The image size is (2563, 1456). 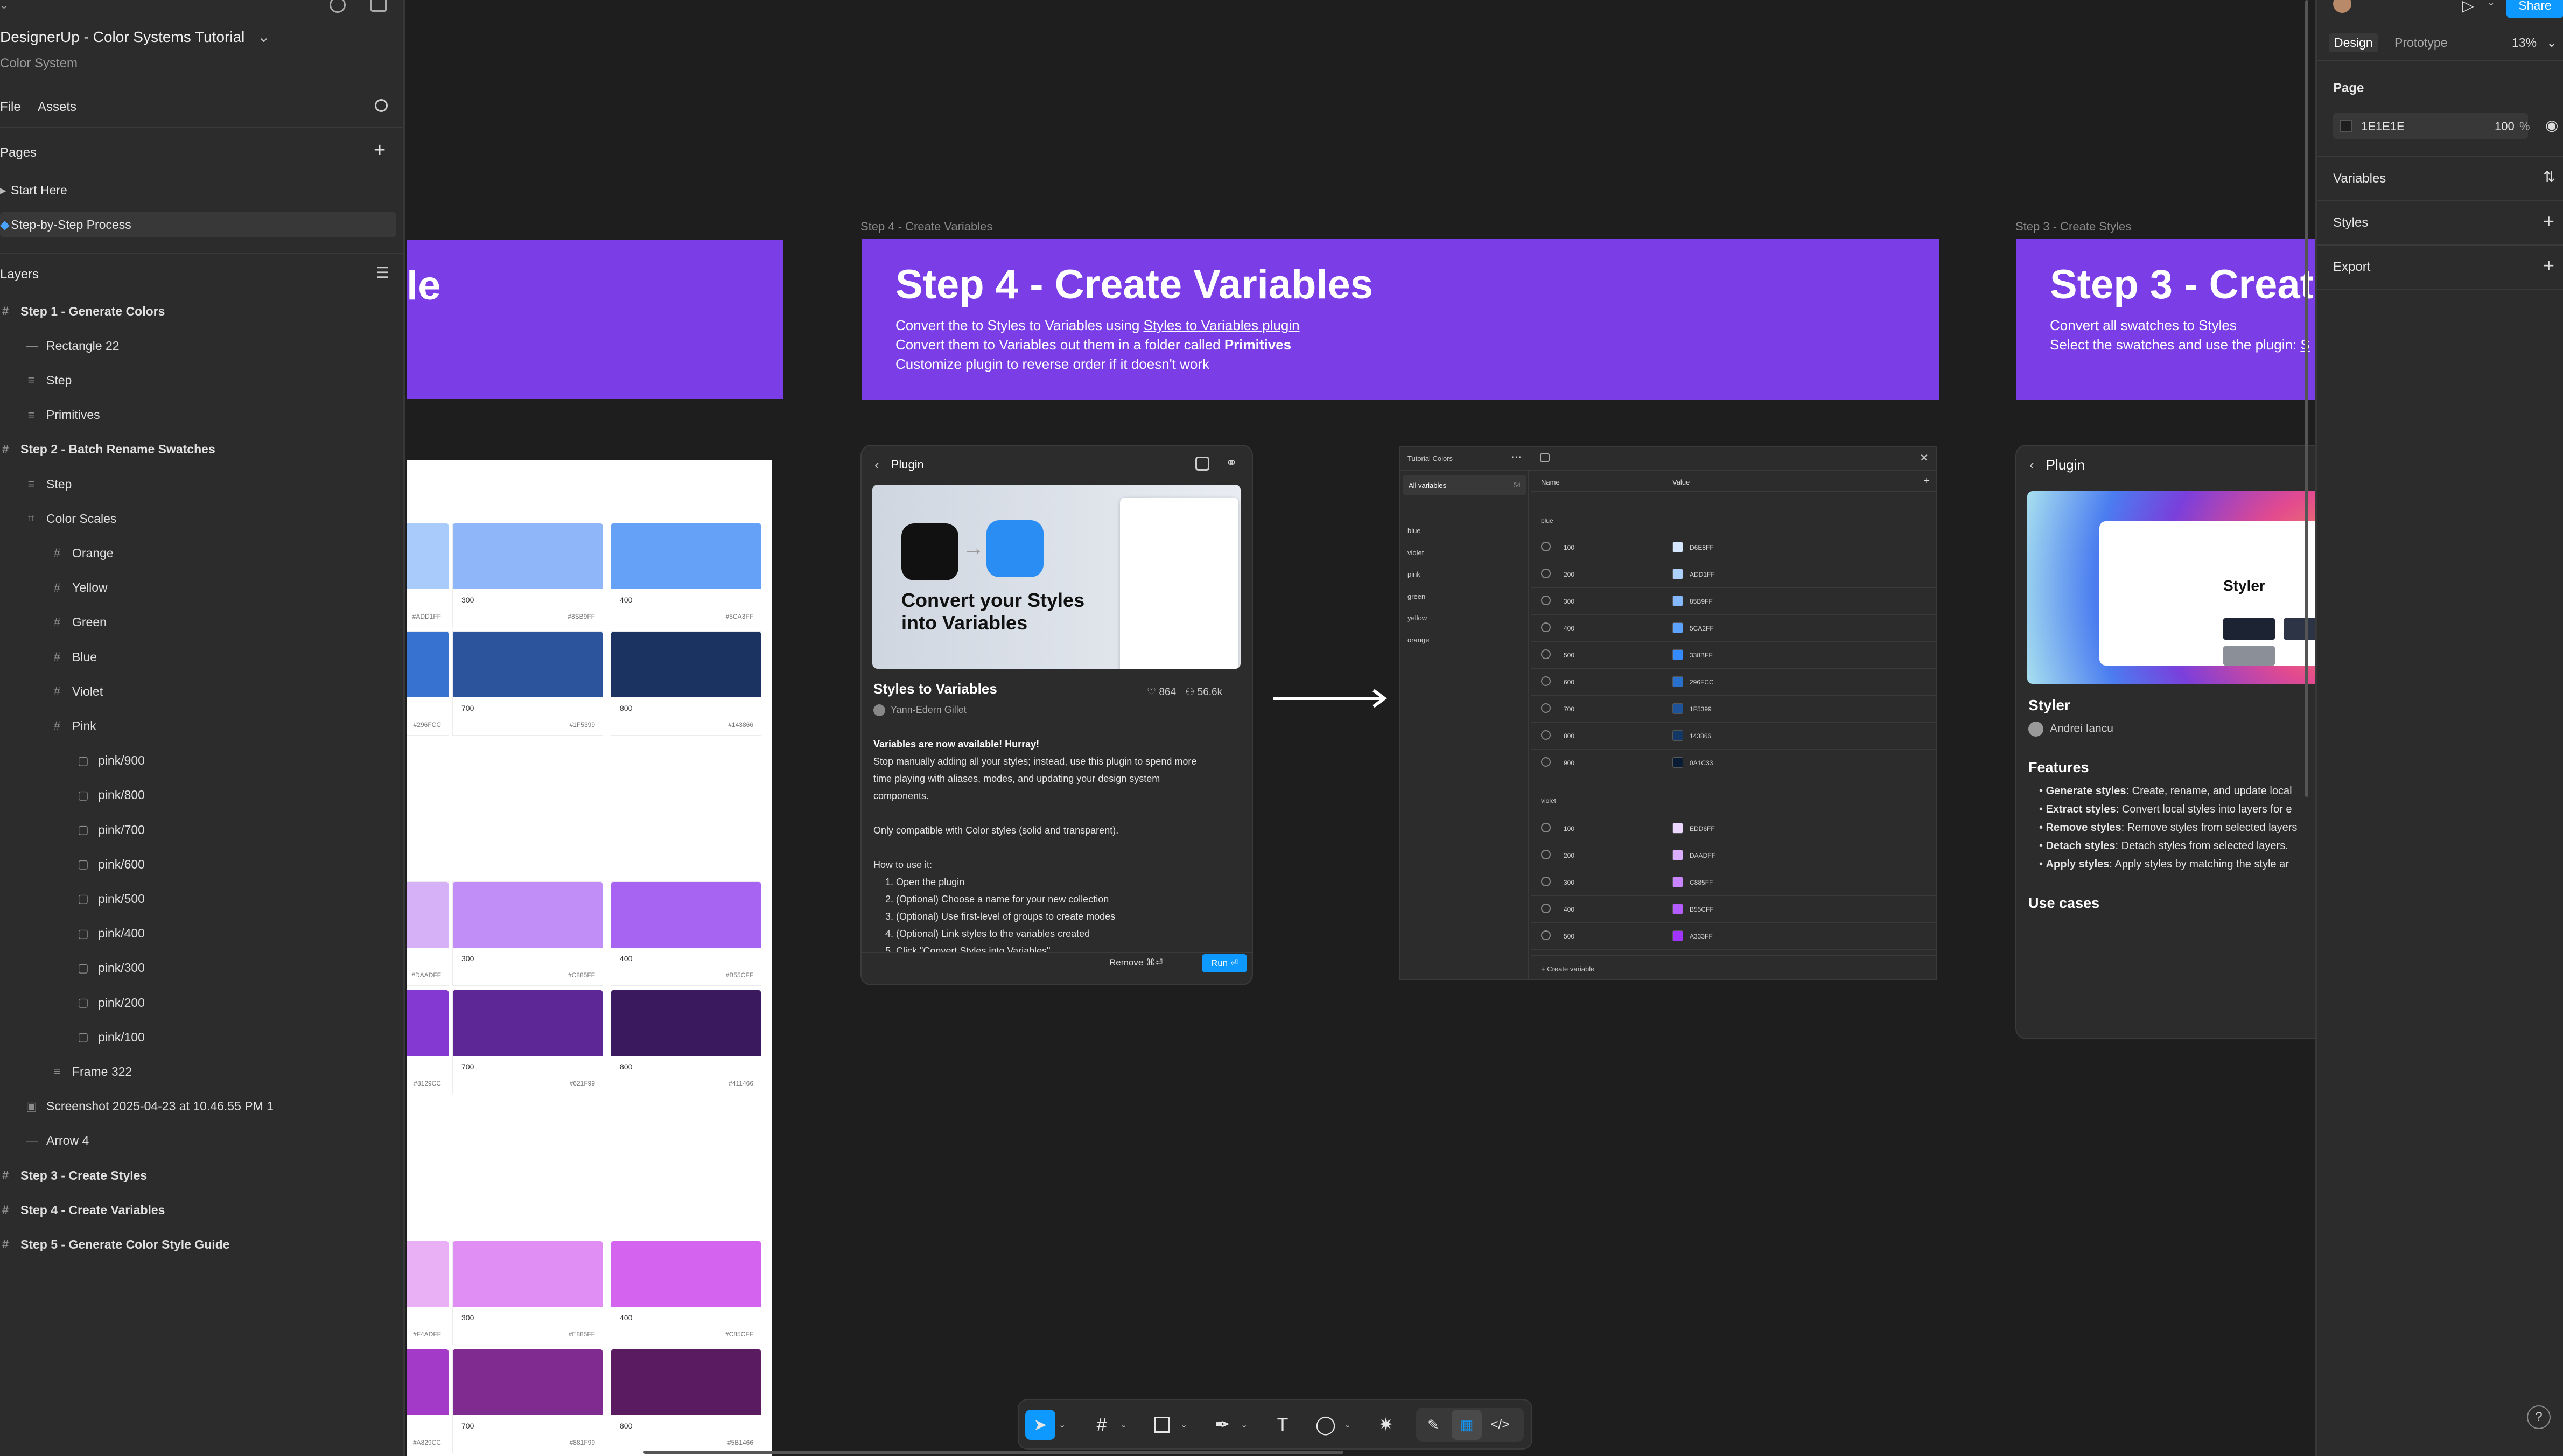 I want to click on variable-value: 85B9FF, so click(x=1701, y=601).